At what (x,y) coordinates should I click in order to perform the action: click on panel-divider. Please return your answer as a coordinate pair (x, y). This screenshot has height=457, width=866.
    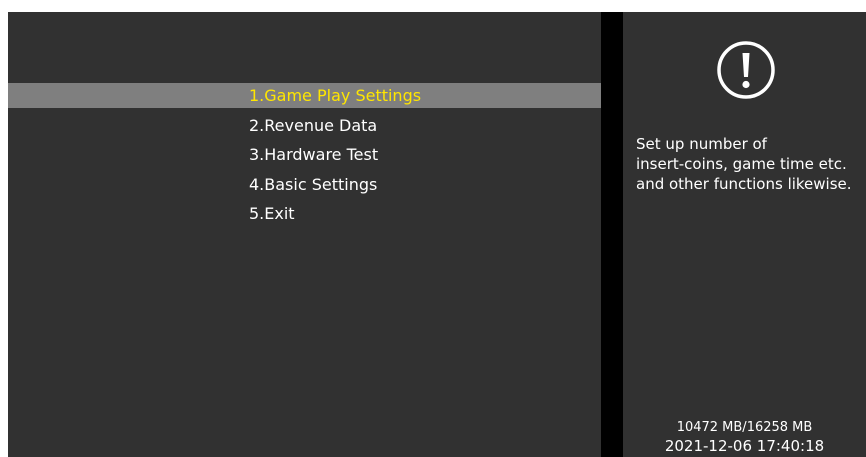
    Looking at the image, I should click on (612, 234).